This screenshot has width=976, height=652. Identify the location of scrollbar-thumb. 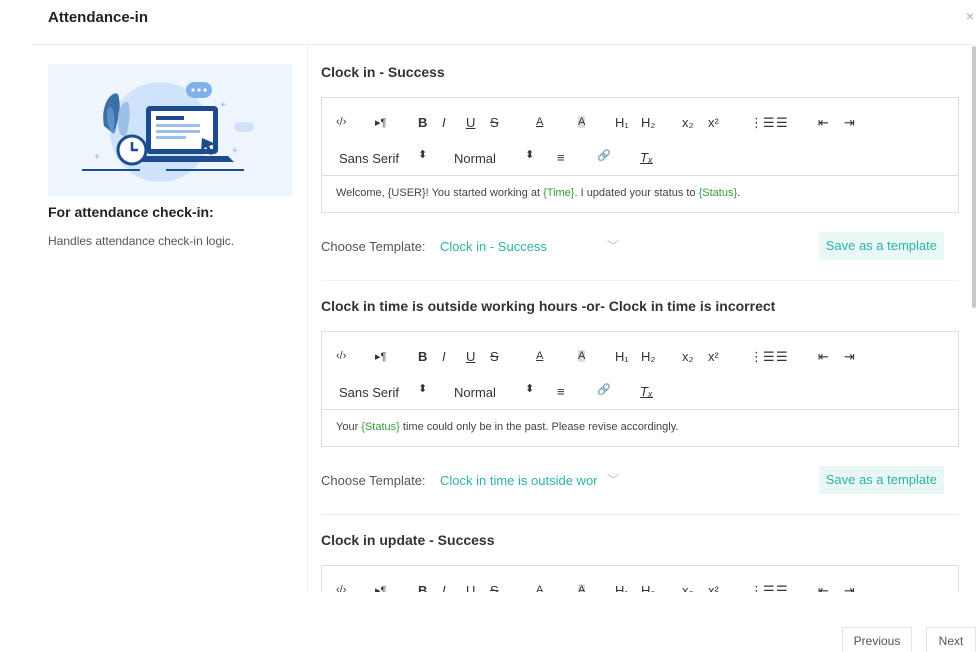
(974, 177).